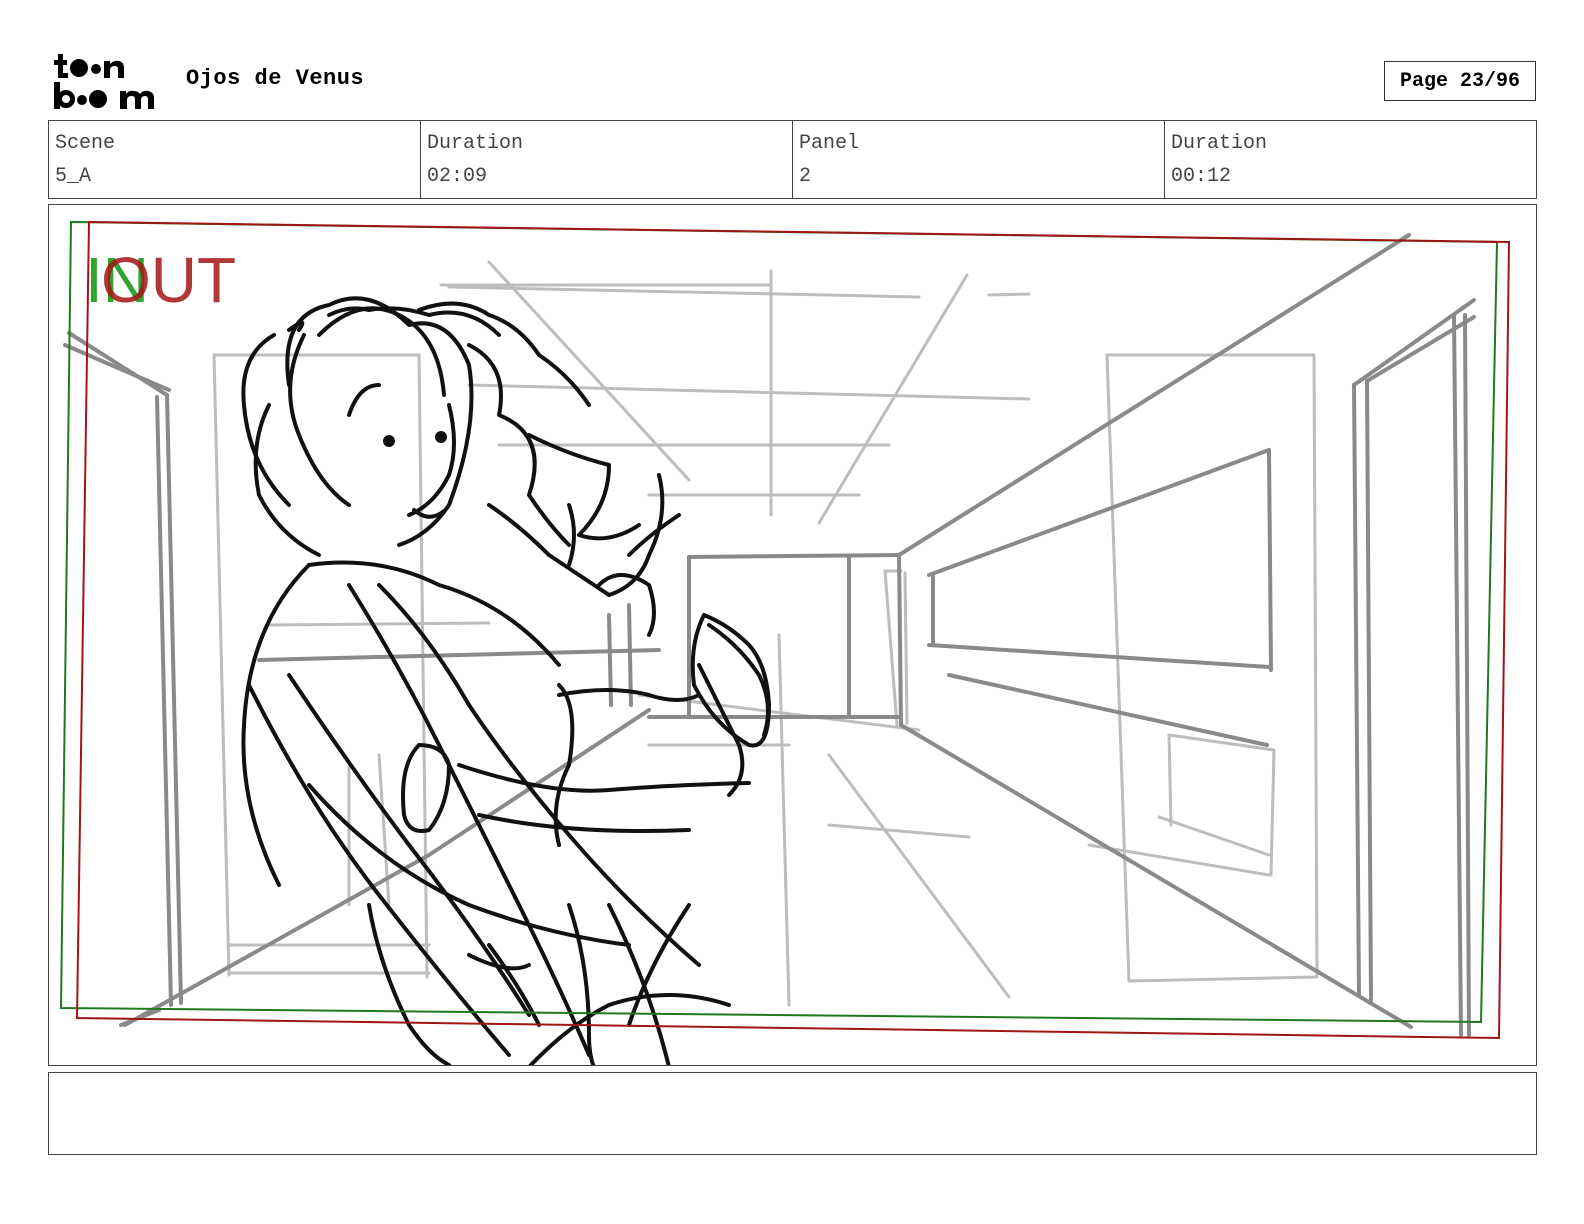 The height and width of the screenshot is (1224, 1584). I want to click on panel-duration-label: Duration, so click(1219, 143).